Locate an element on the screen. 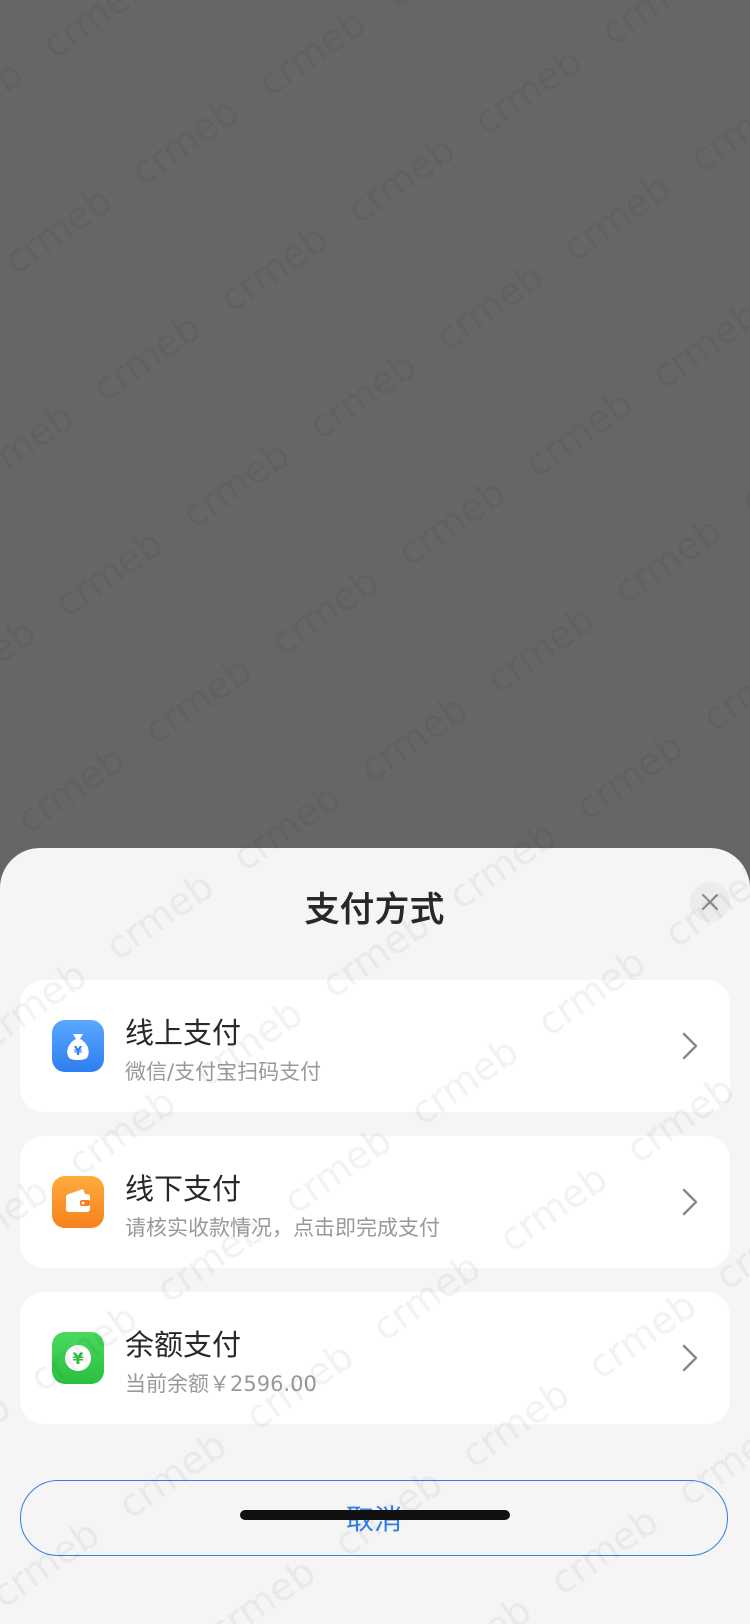 The image size is (750, 1624). option-title: 线下支付 is located at coordinates (183, 1189).